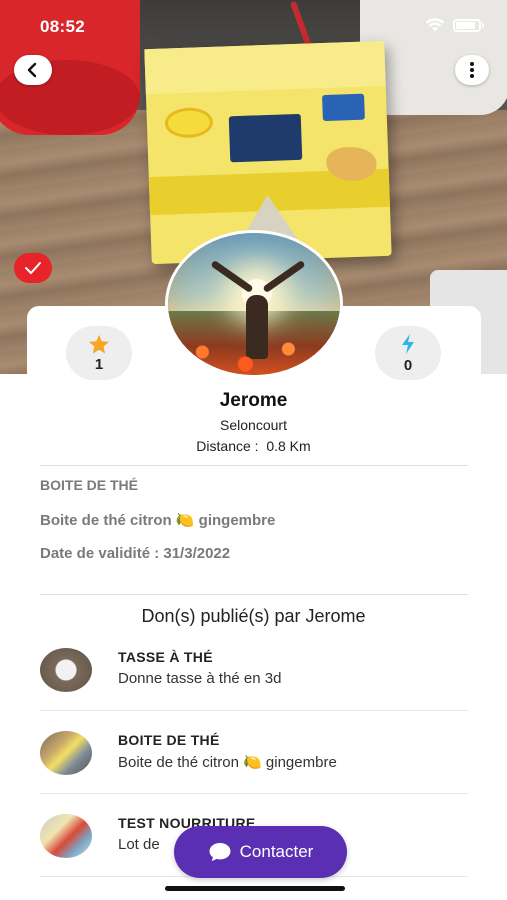 This screenshot has height=900, width=507. What do you see at coordinates (253, 400) in the screenshot?
I see `user-name: Jerome` at bounding box center [253, 400].